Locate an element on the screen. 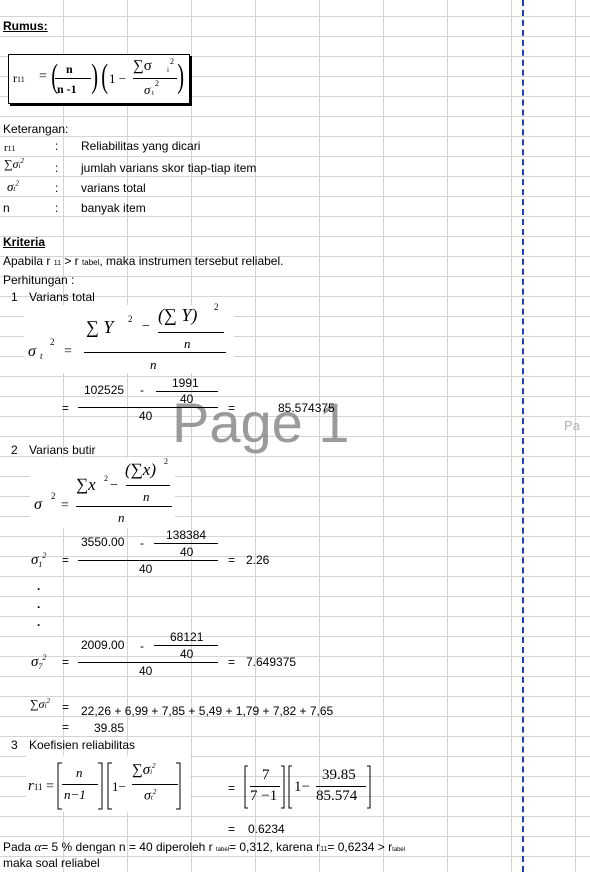  s2-item7-b: 68121 is located at coordinates (187, 637).